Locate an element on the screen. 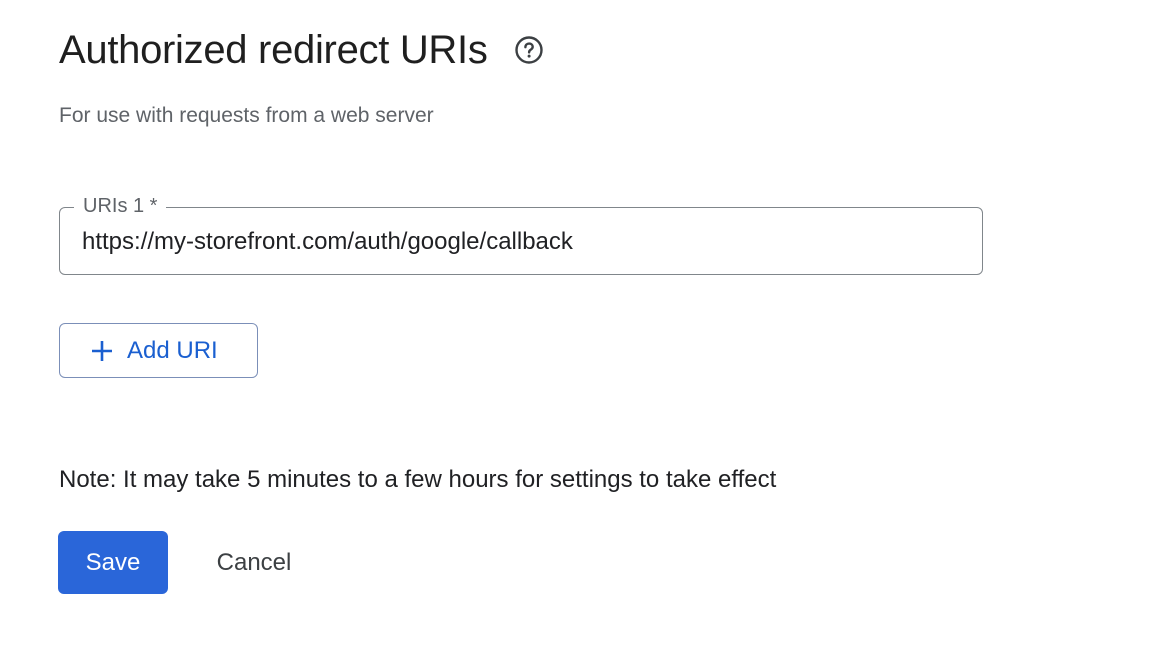  add-uri-button: Add URI is located at coordinates (158, 350).